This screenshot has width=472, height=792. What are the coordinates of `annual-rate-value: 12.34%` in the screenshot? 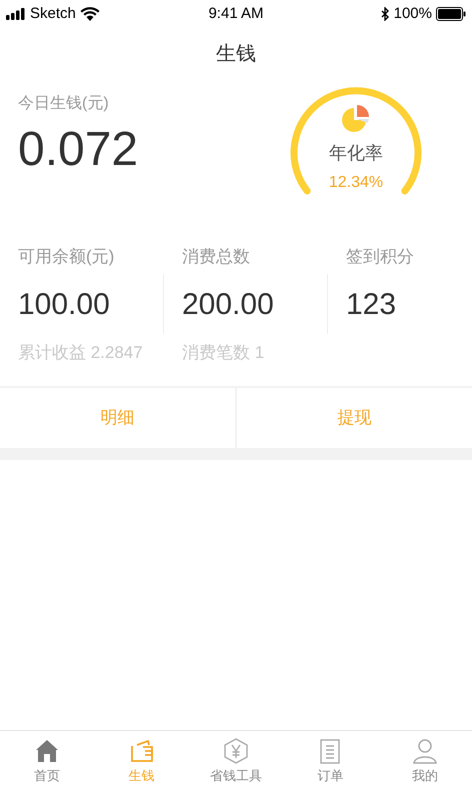 It's located at (356, 183).